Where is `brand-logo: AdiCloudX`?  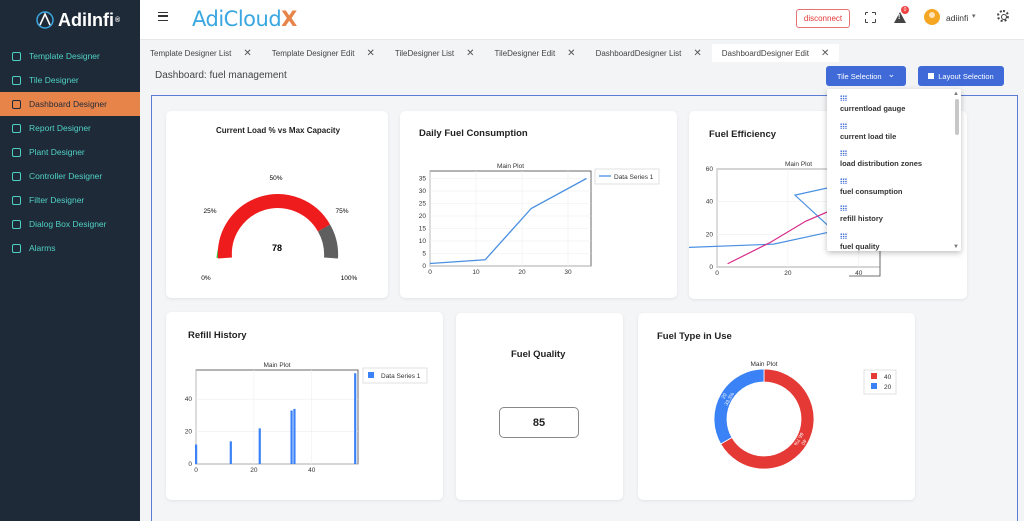 brand-logo: AdiCloudX is located at coordinates (244, 19).